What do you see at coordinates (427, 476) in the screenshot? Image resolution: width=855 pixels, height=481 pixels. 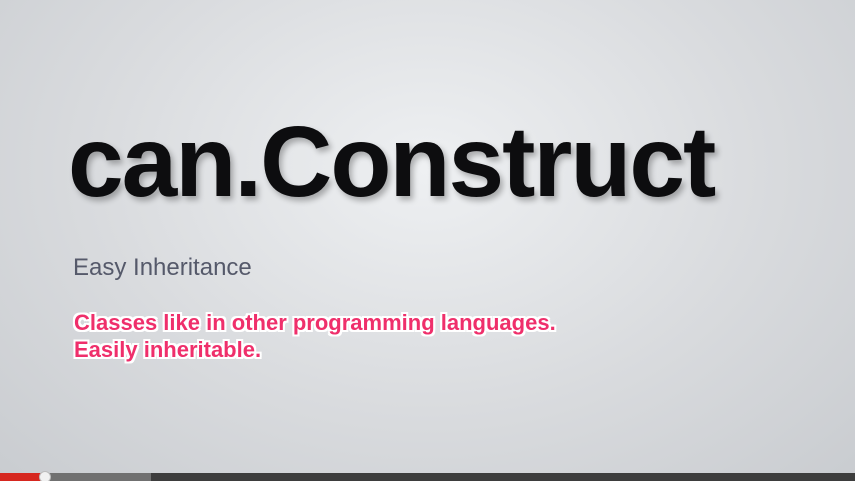 I see `video-progress-bar` at bounding box center [427, 476].